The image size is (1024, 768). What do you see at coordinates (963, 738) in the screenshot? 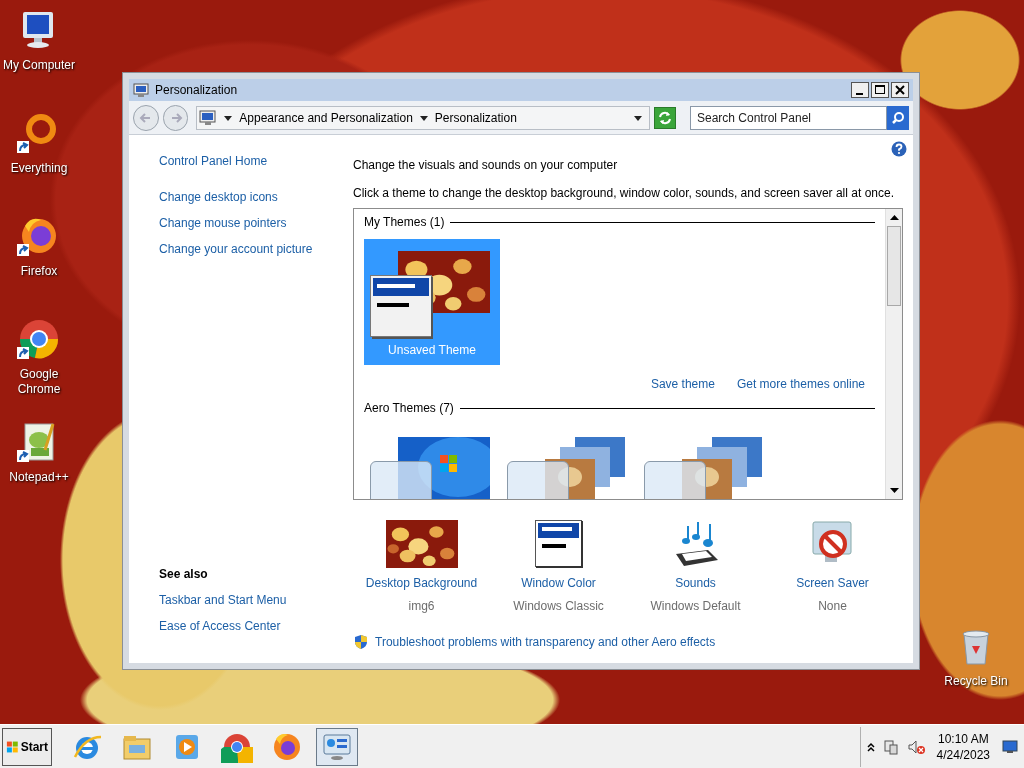
I see `clock-time: 10:10 AM` at bounding box center [963, 738].